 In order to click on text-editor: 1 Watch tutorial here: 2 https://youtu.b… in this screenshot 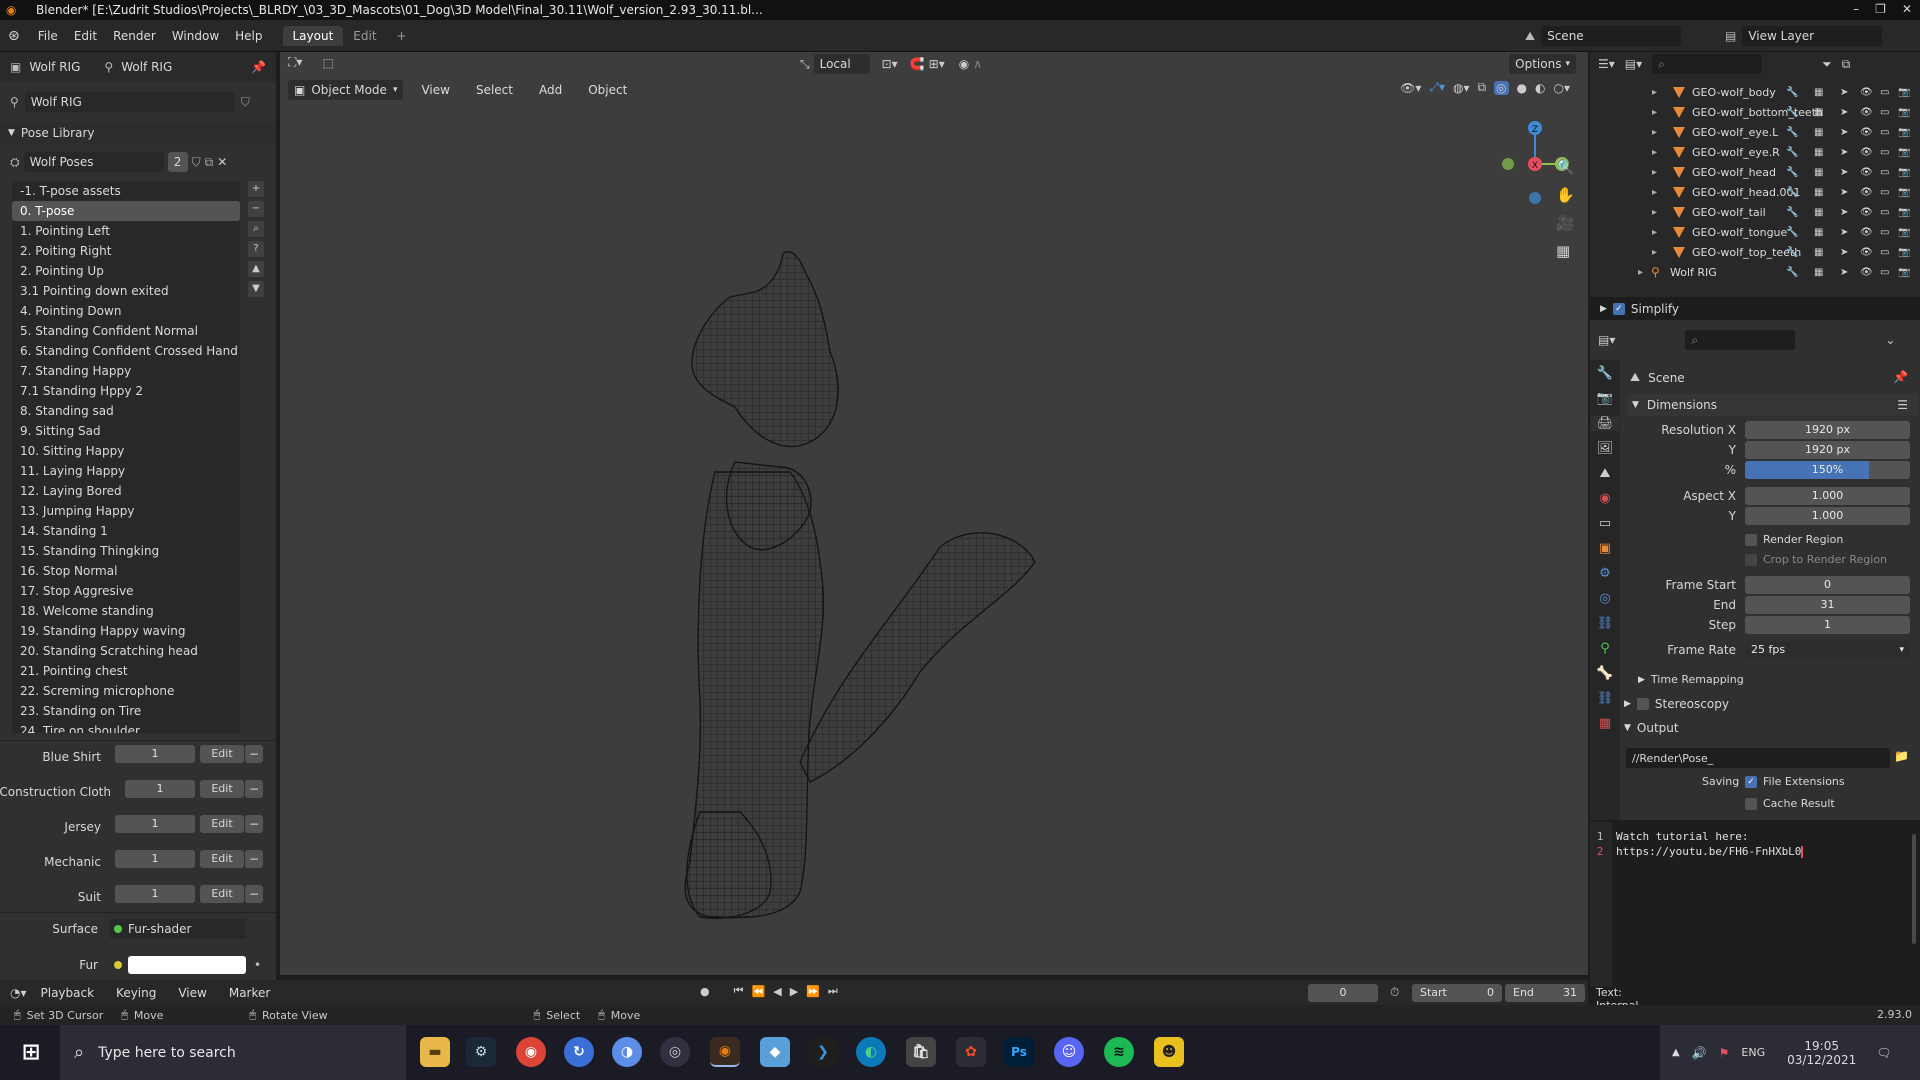, I will do `click(1755, 904)`.